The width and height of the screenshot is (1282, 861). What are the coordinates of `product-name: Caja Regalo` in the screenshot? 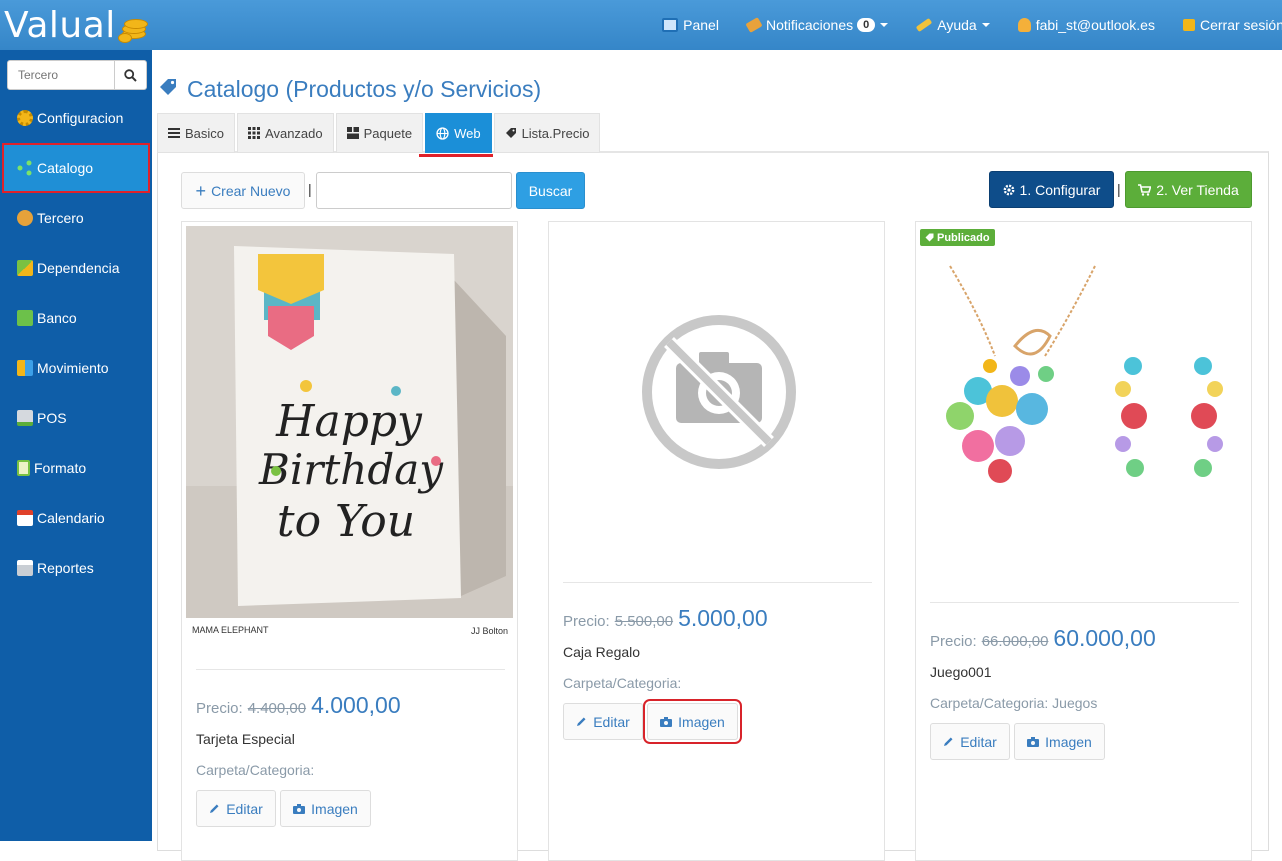 It's located at (602, 652).